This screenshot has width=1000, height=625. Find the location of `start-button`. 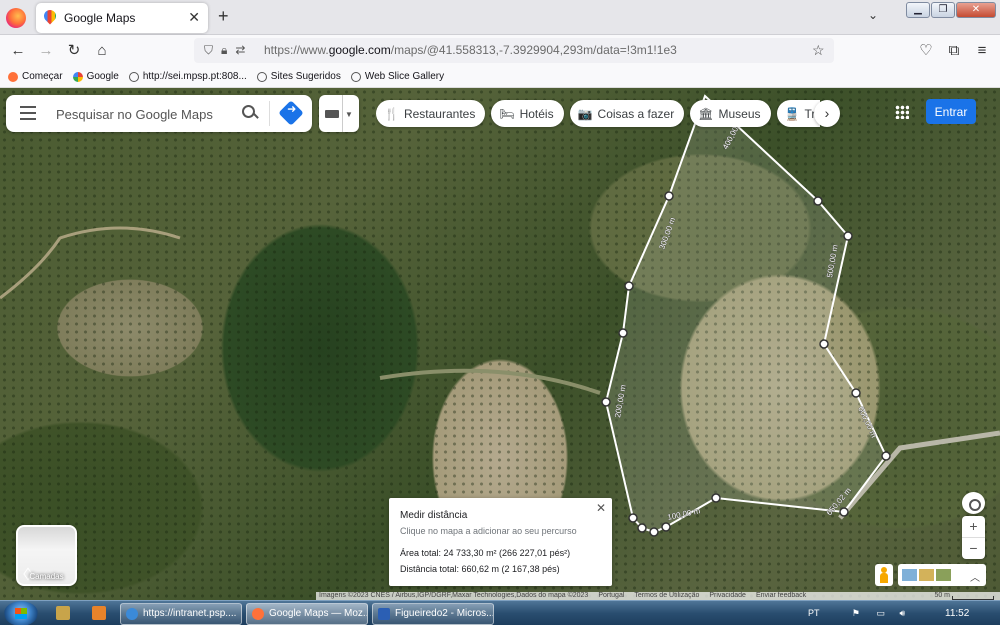

start-button is located at coordinates (21, 613).